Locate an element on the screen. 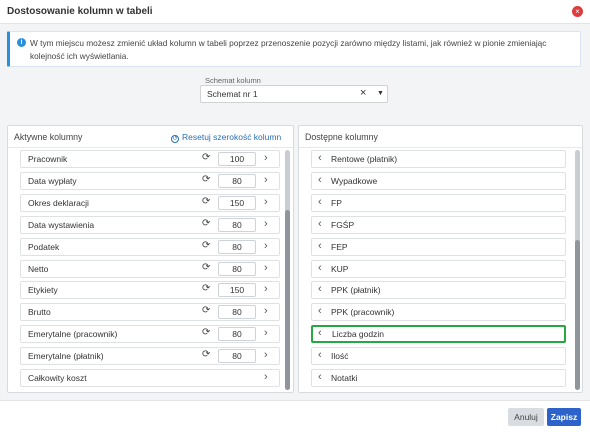  active-column-row: Data wypłaty ⟳ 80 › is located at coordinates (150, 180).